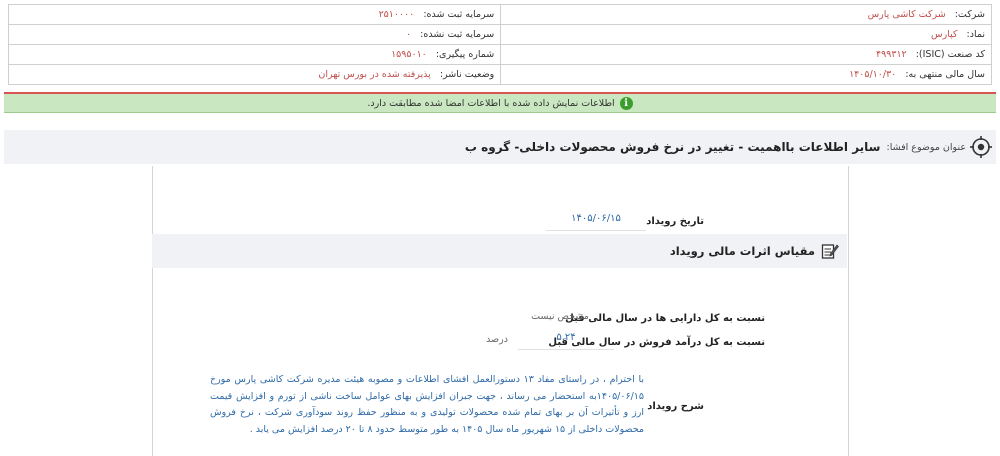 The height and width of the screenshot is (456, 1000). What do you see at coordinates (459, 14) in the screenshot?
I see `registered-capital-label: سرمایه ثبت شده:` at bounding box center [459, 14].